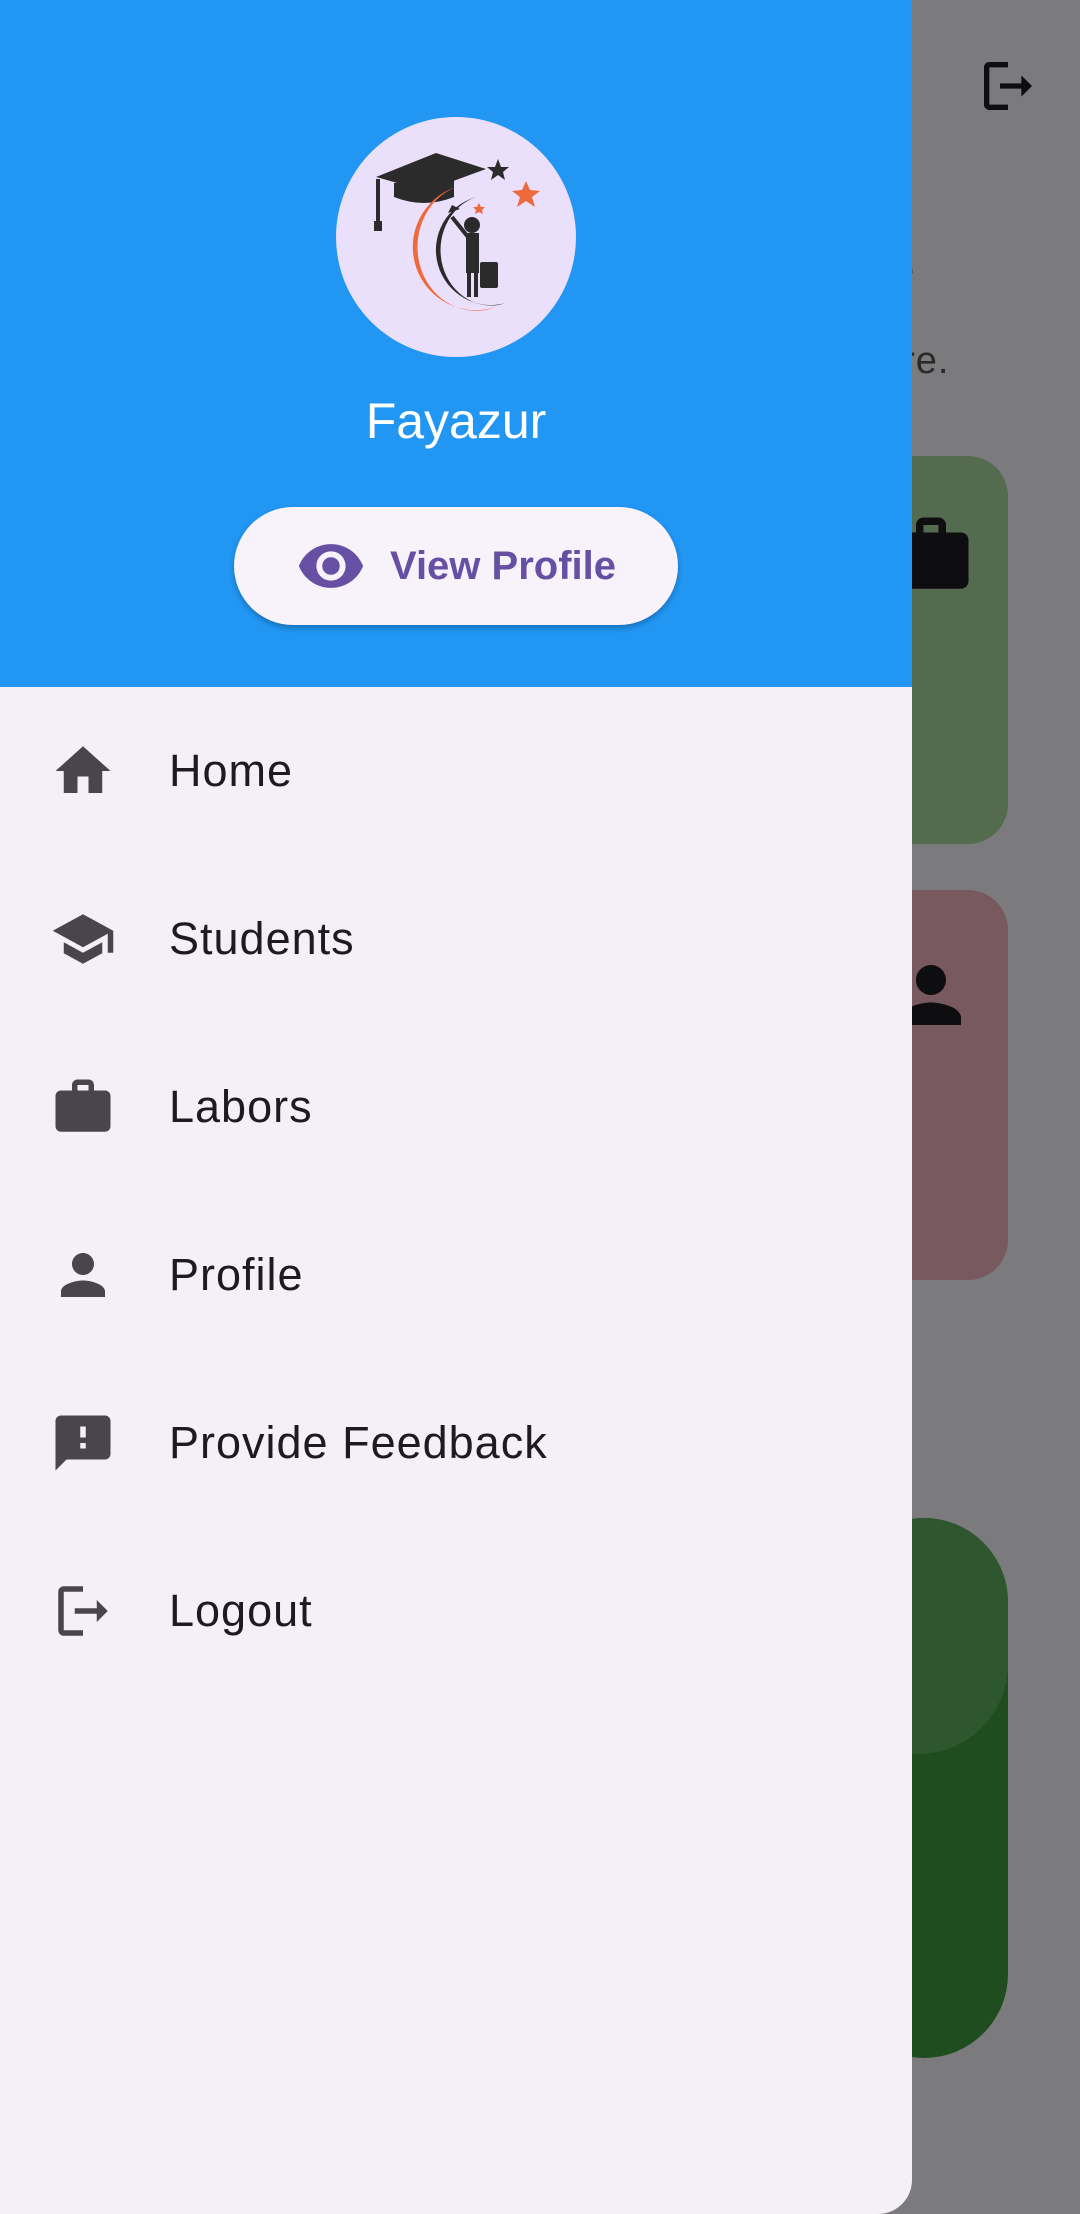 The image size is (1080, 2214). Describe the element at coordinates (456, 771) in the screenshot. I see `menu-item-home: Home` at that location.